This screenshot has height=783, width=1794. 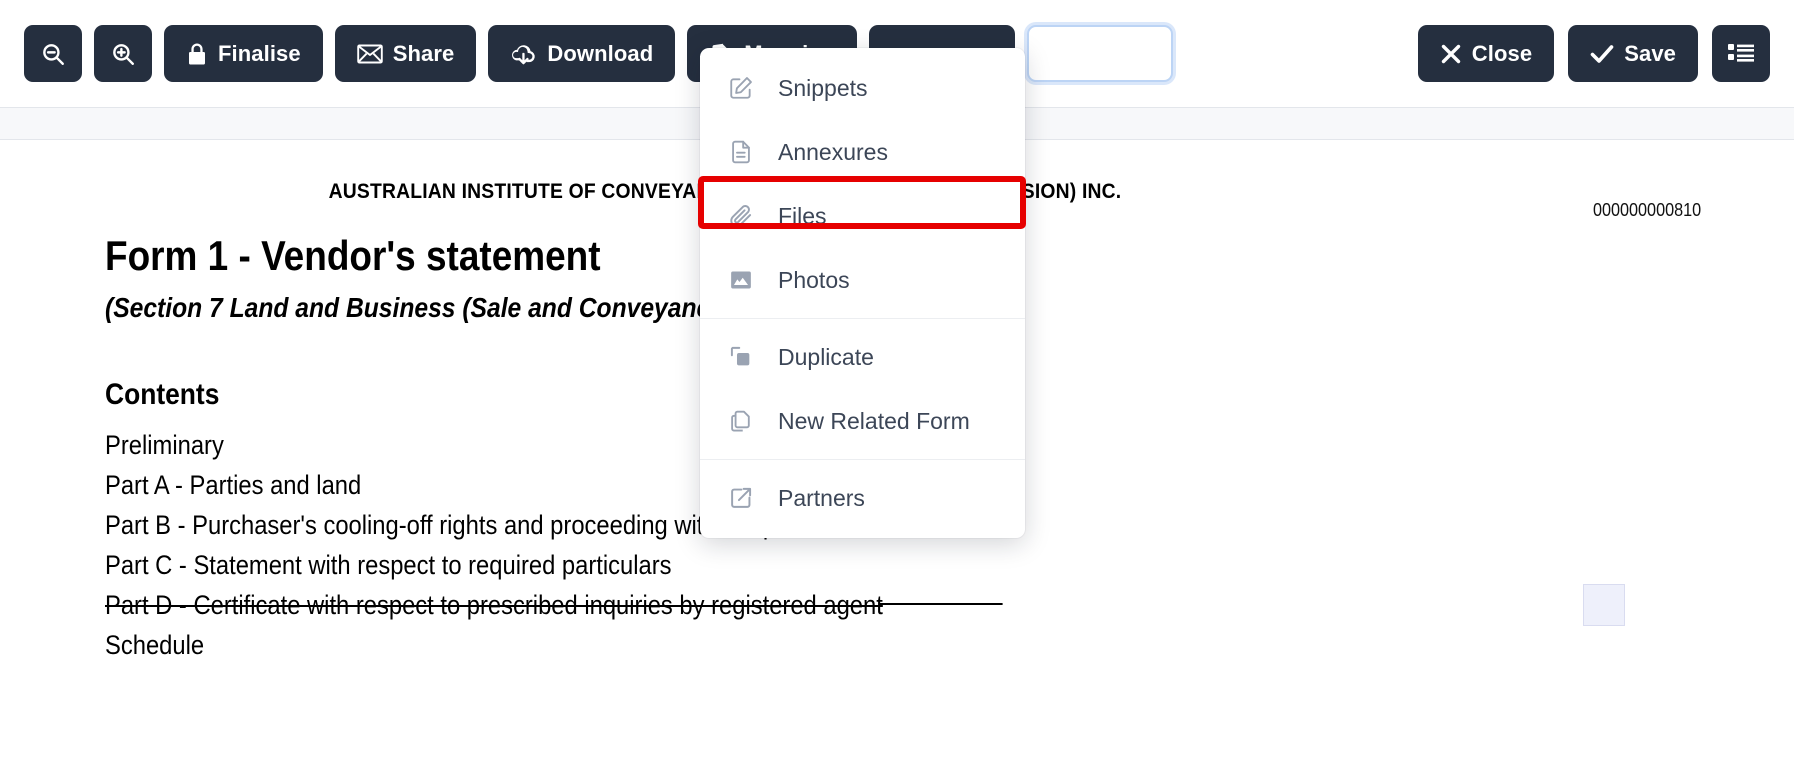 I want to click on cloud-download-icon, so click(x=523, y=54).